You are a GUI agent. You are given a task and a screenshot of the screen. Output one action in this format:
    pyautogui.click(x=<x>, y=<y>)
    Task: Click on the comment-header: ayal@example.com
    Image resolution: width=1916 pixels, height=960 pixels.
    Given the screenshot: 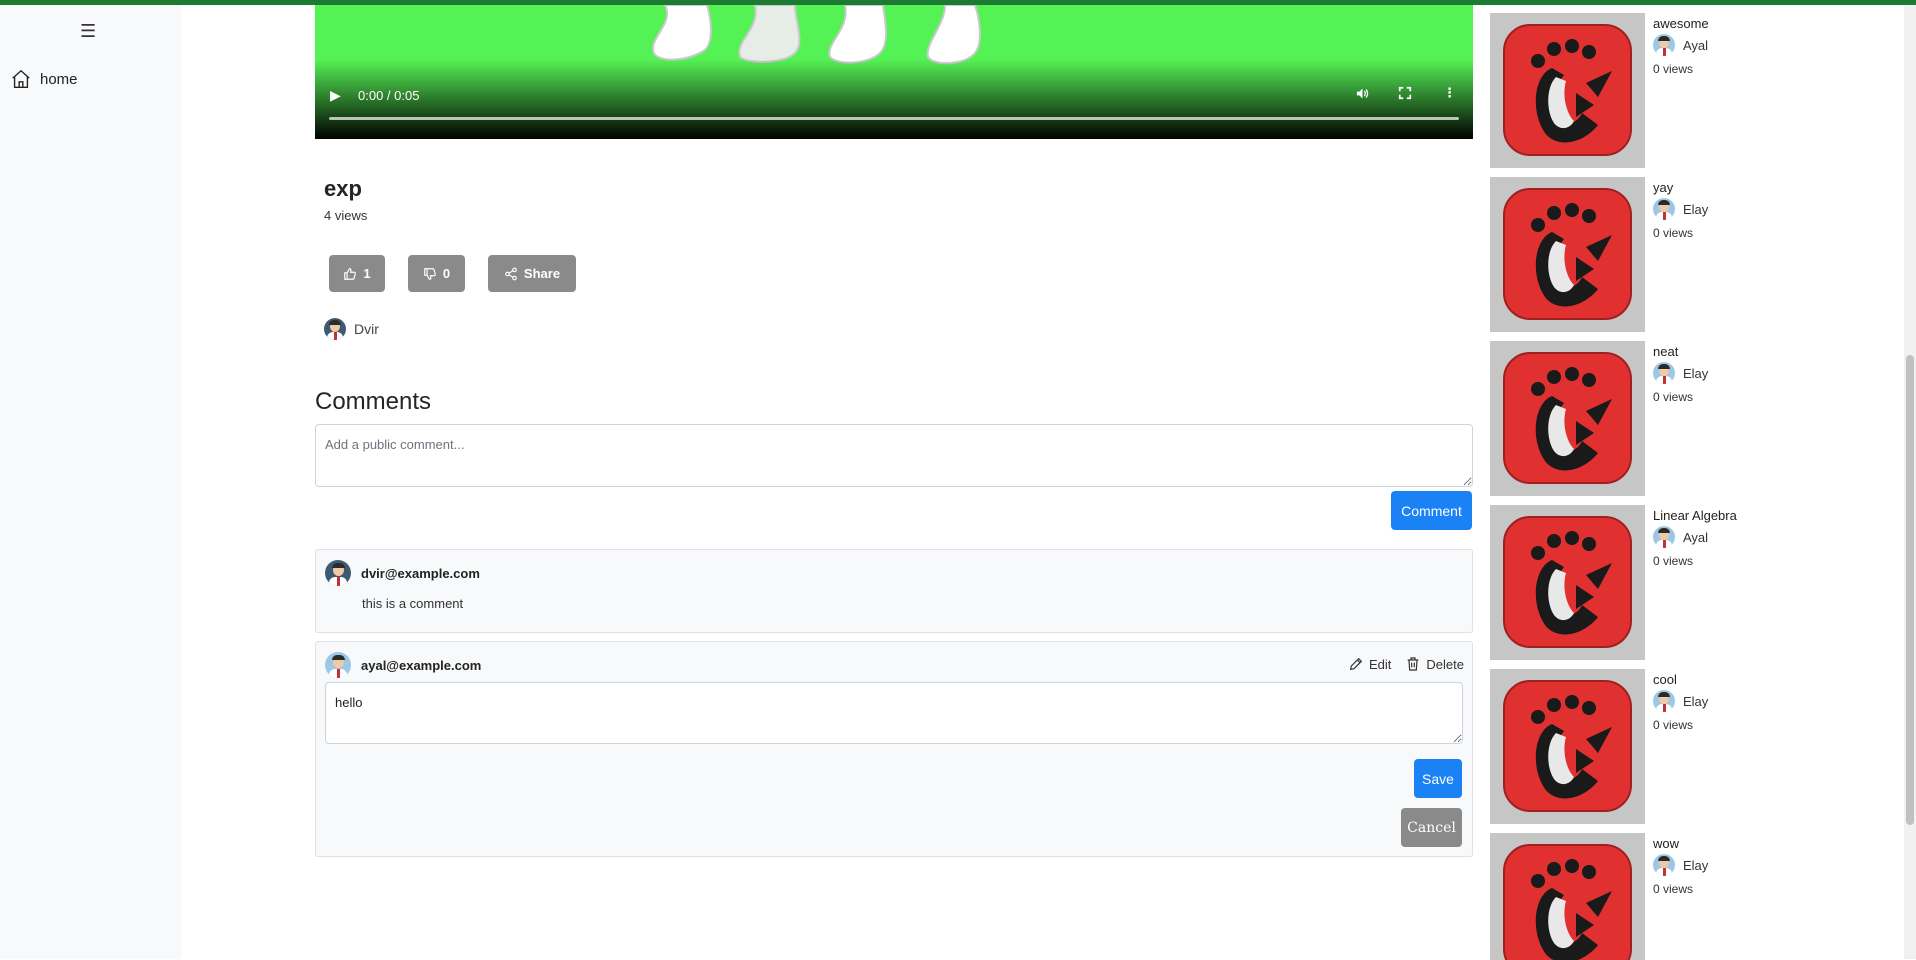 What is the action you would take?
    pyautogui.click(x=403, y=665)
    